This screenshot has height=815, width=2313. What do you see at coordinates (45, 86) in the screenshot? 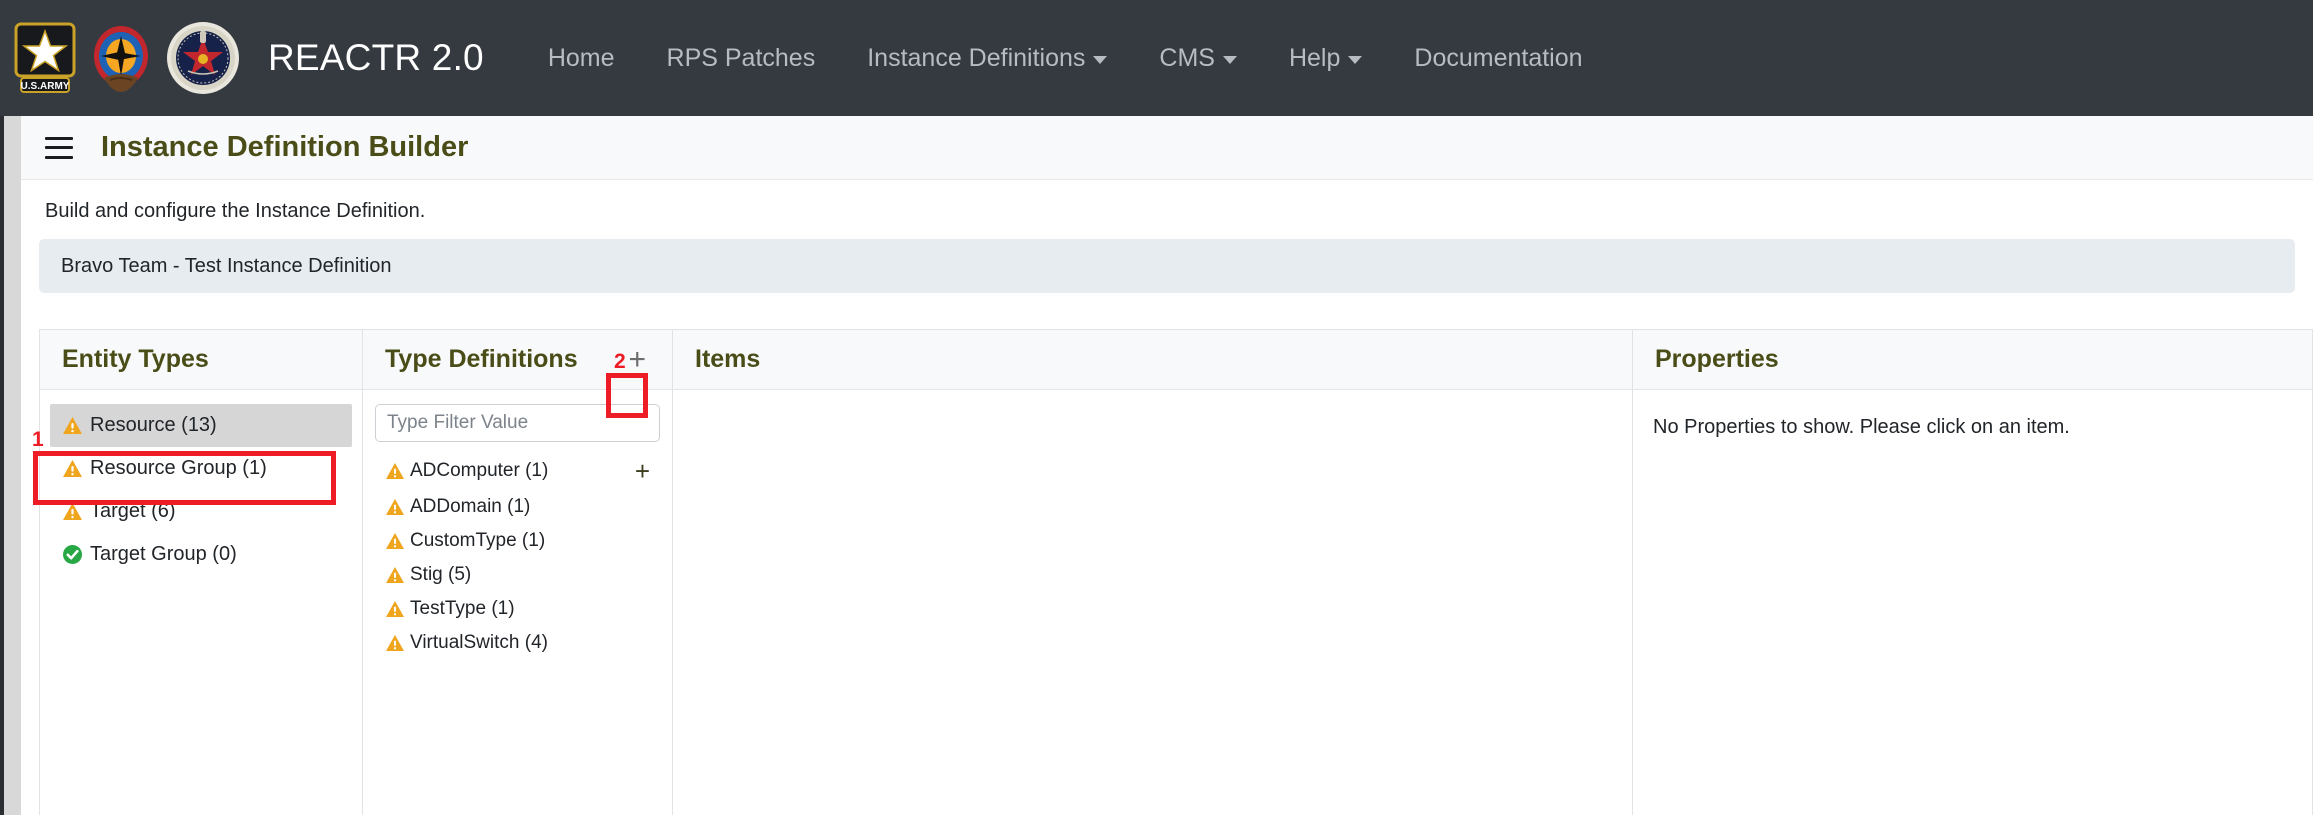
I see `svg-text: U.S.ARMY` at bounding box center [45, 86].